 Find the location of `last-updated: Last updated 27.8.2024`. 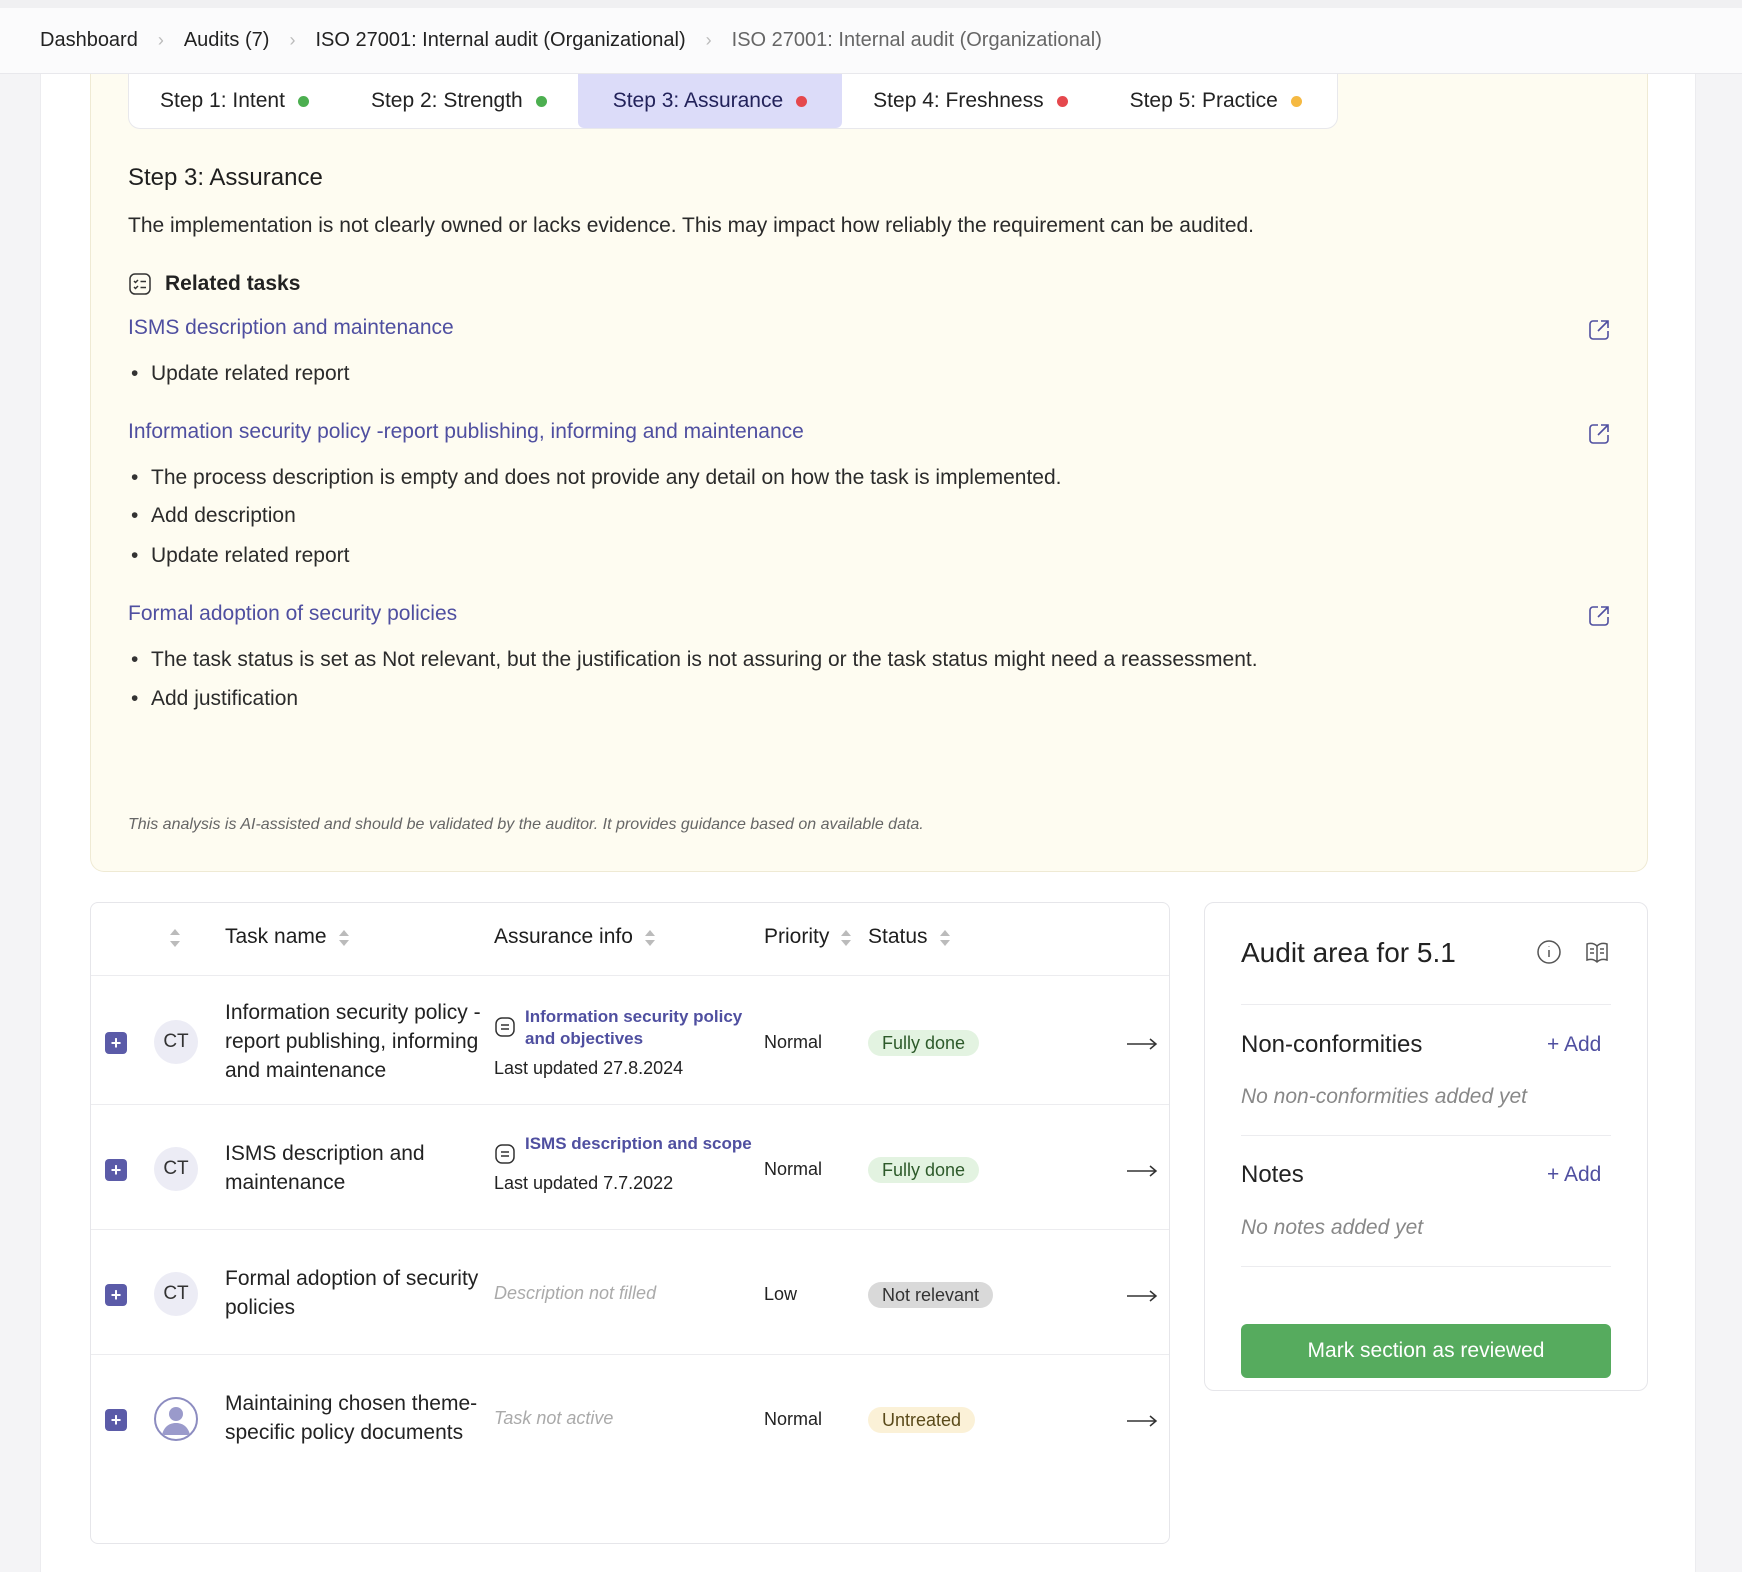

last-updated: Last updated 27.8.2024 is located at coordinates (589, 1068).